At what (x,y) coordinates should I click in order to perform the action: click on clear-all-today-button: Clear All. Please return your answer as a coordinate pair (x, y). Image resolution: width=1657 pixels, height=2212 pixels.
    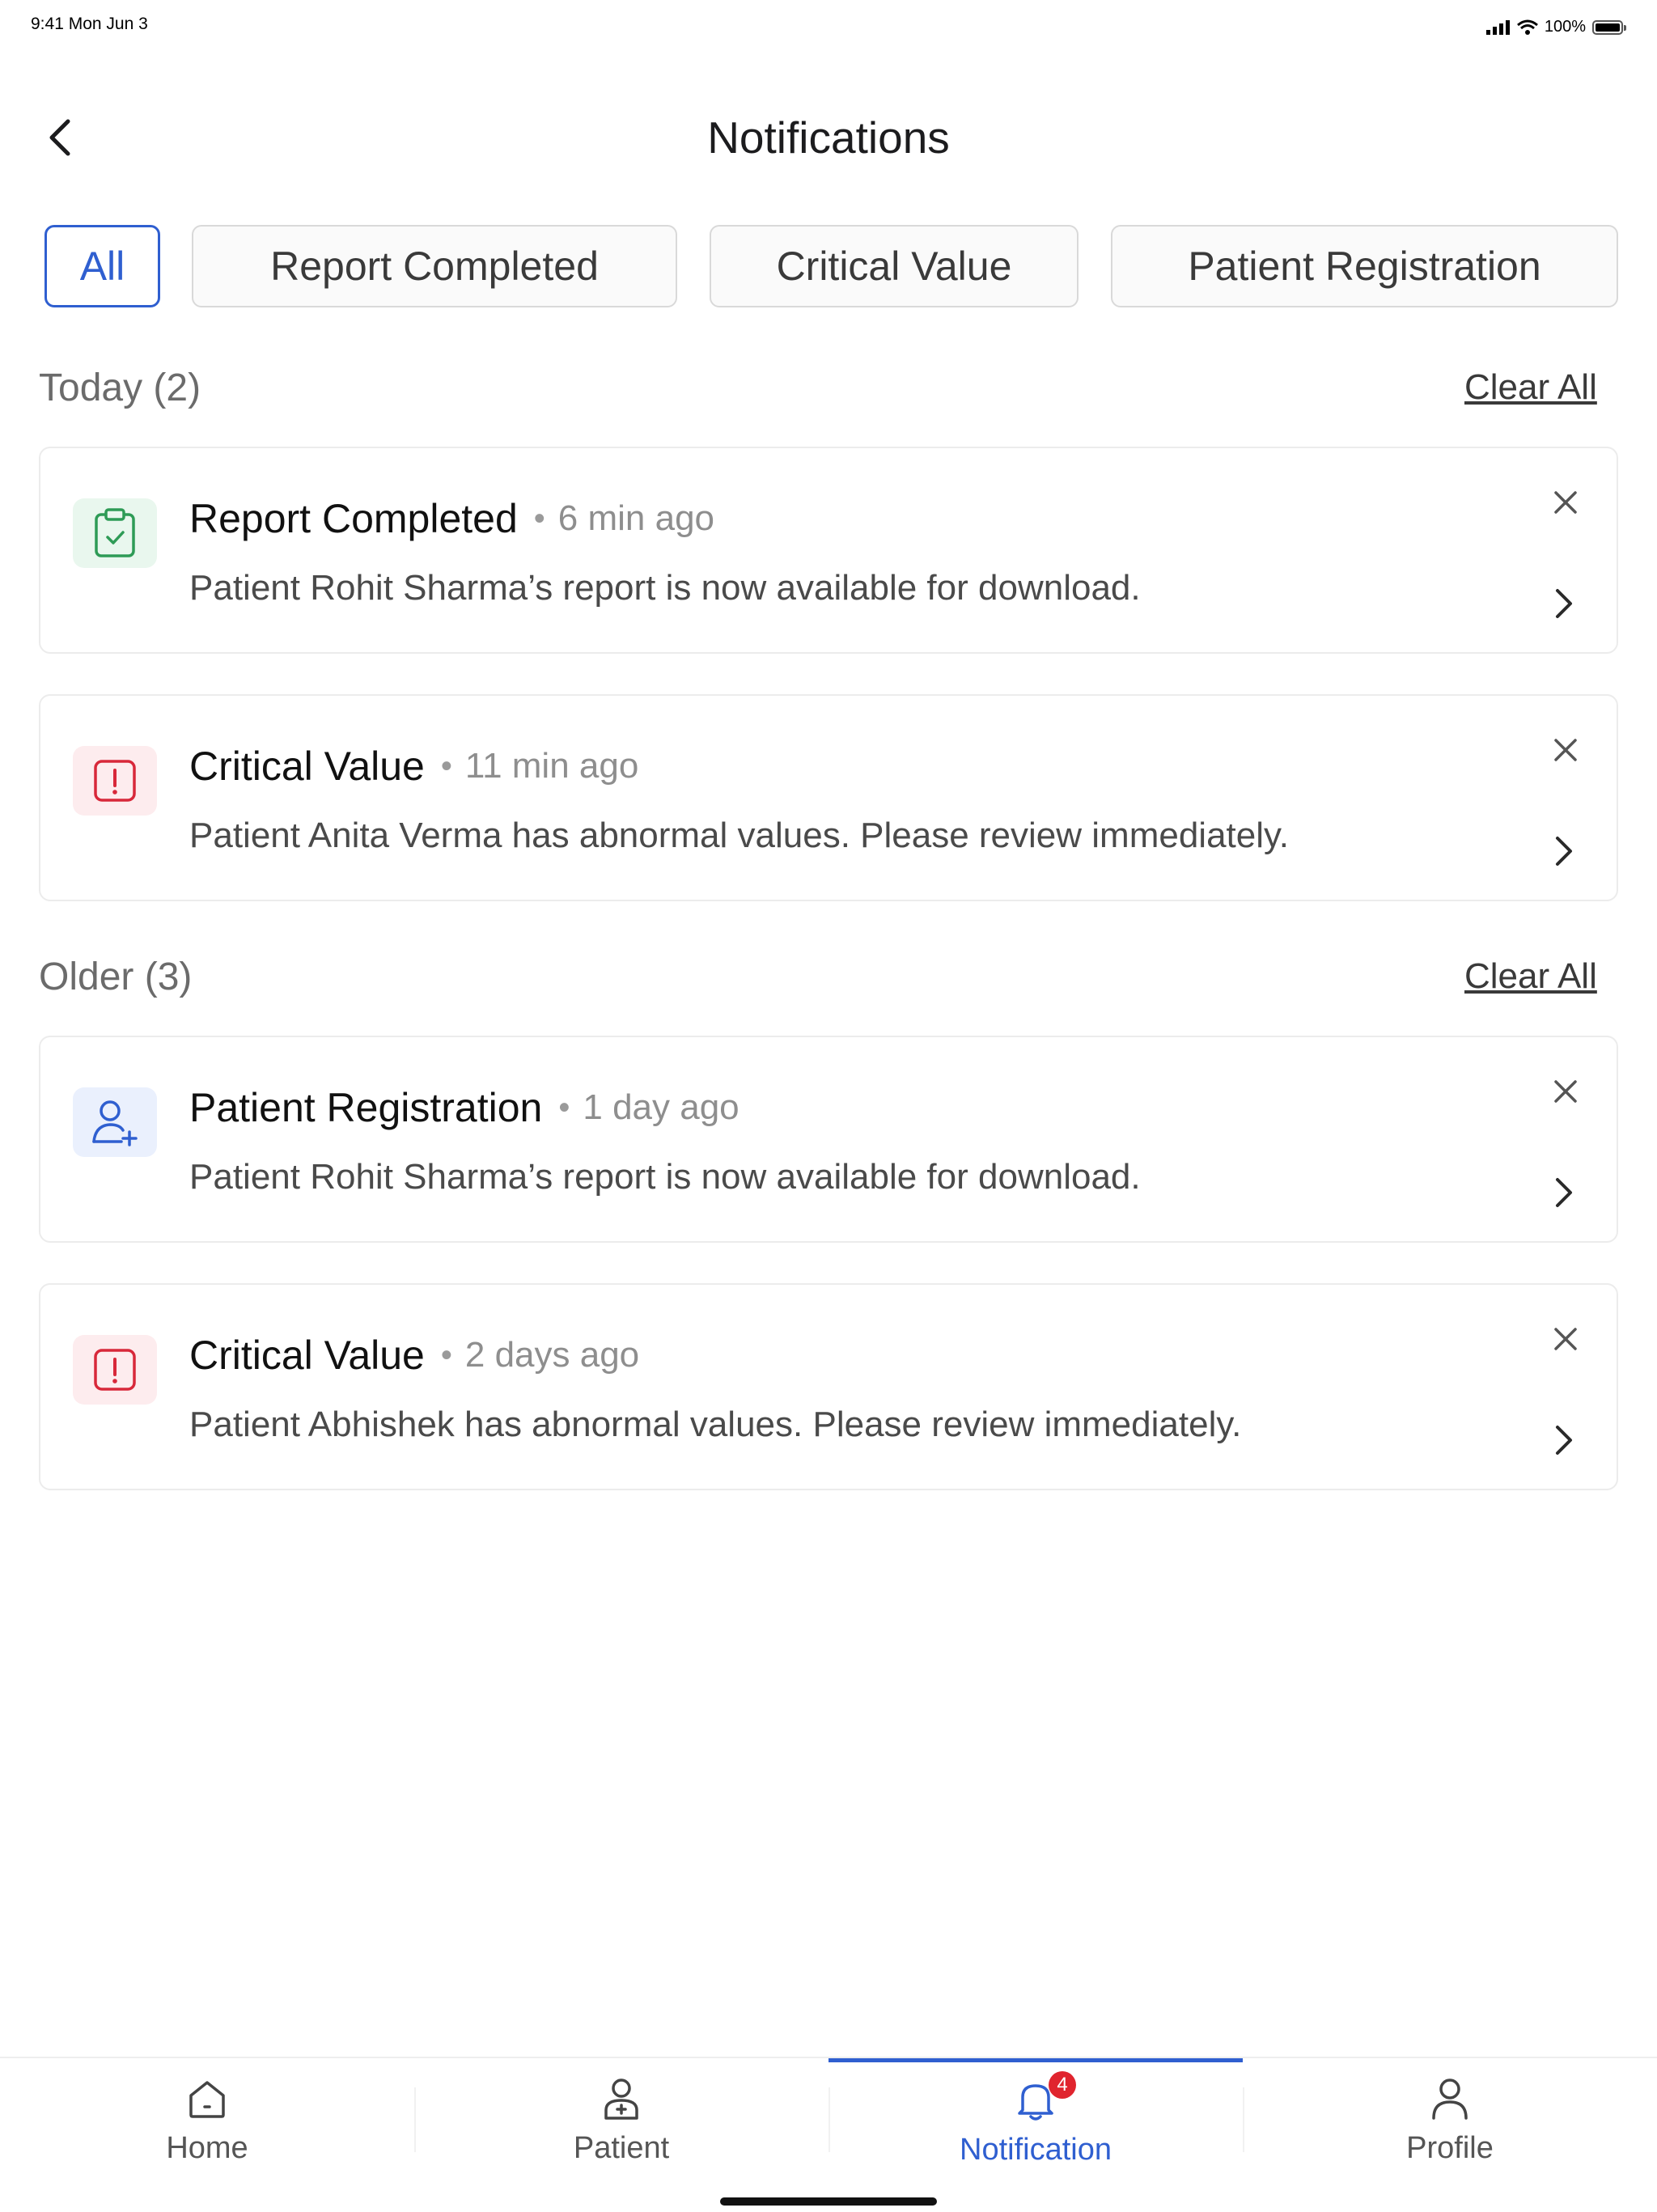
    Looking at the image, I should click on (1530, 387).